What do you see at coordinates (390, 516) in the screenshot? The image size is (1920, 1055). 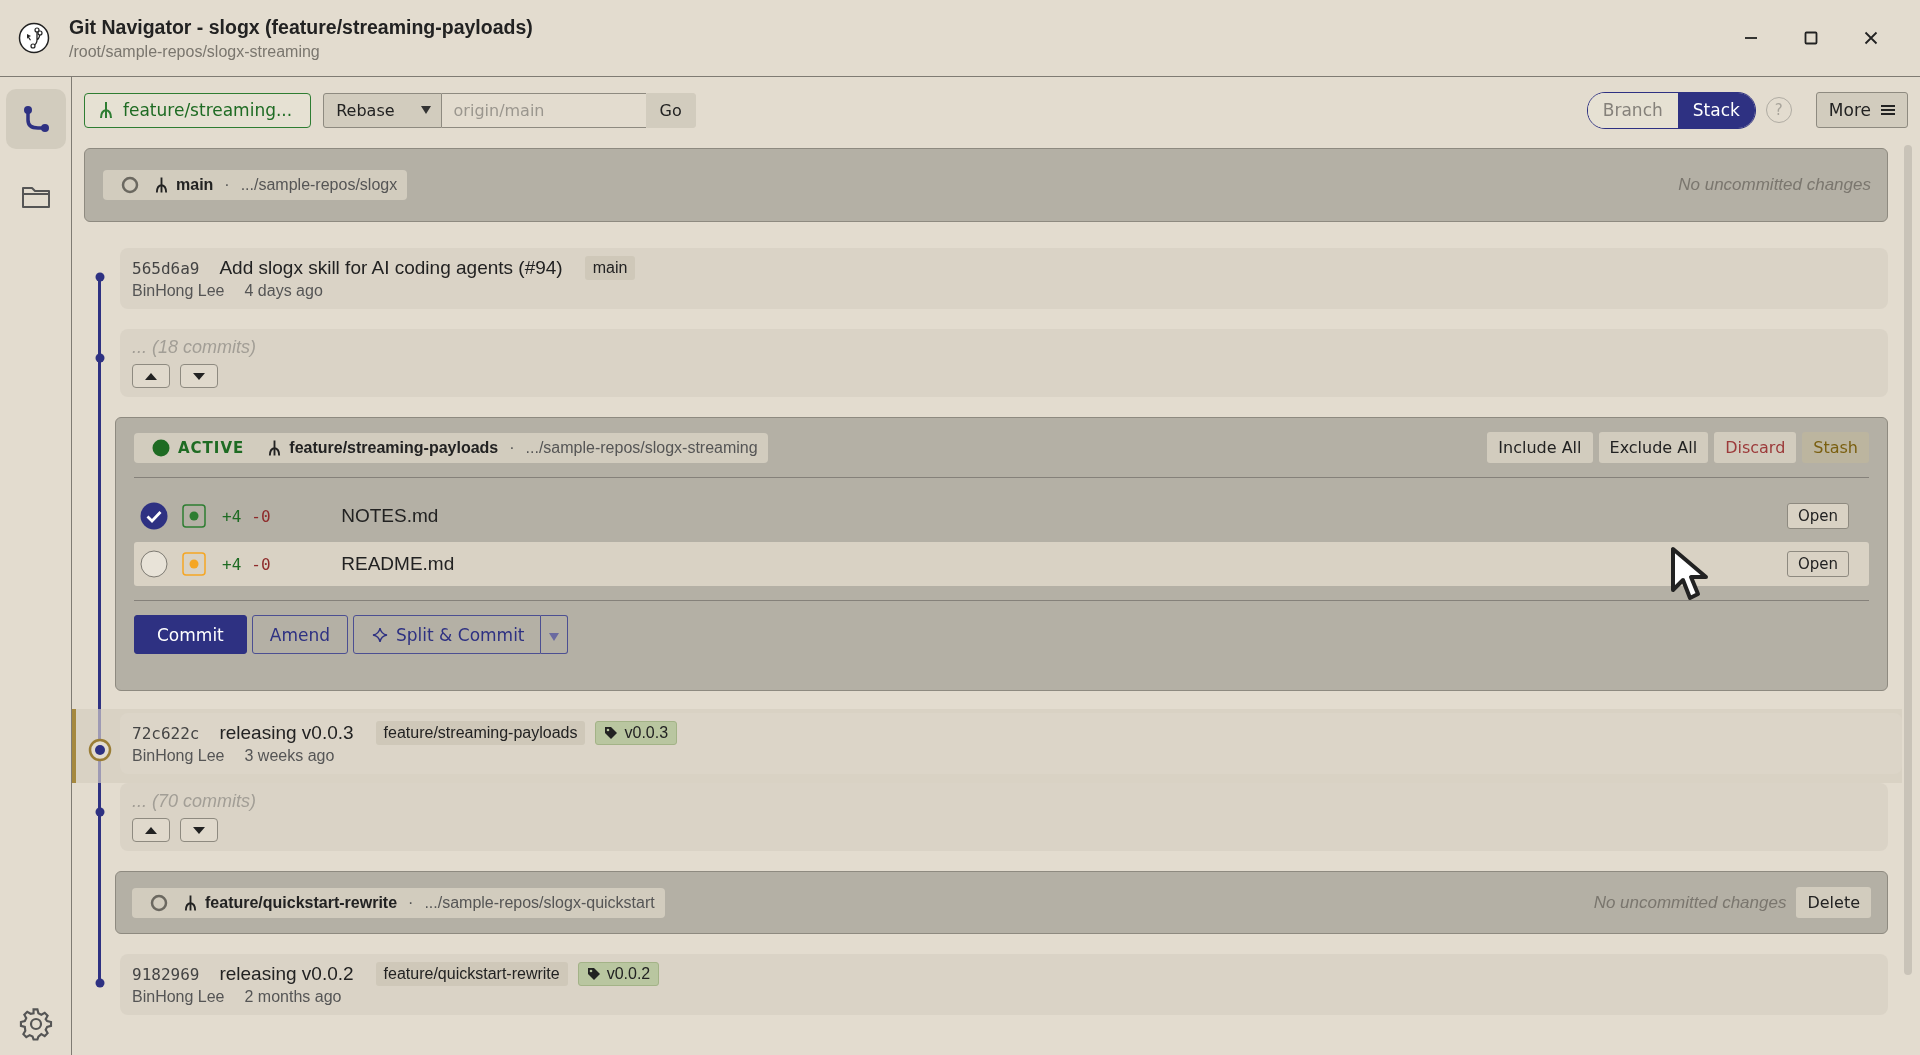 I see `file-name: NOTES.md` at bounding box center [390, 516].